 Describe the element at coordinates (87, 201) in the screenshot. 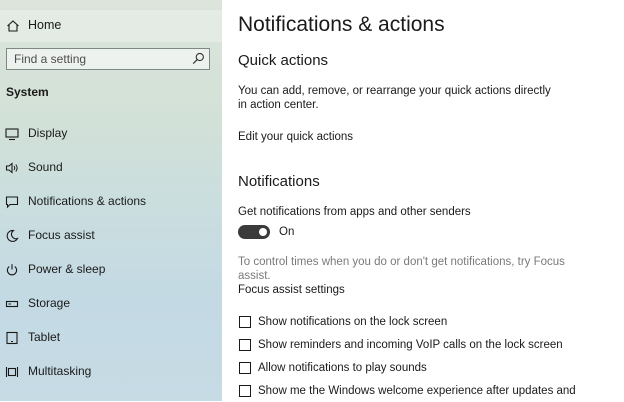

I see `sidebar-item-label: Notifications & actions` at that location.